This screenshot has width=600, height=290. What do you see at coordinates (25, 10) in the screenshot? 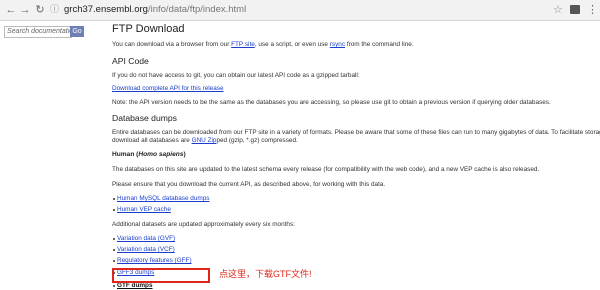
I see `forward-icon: →` at bounding box center [25, 10].